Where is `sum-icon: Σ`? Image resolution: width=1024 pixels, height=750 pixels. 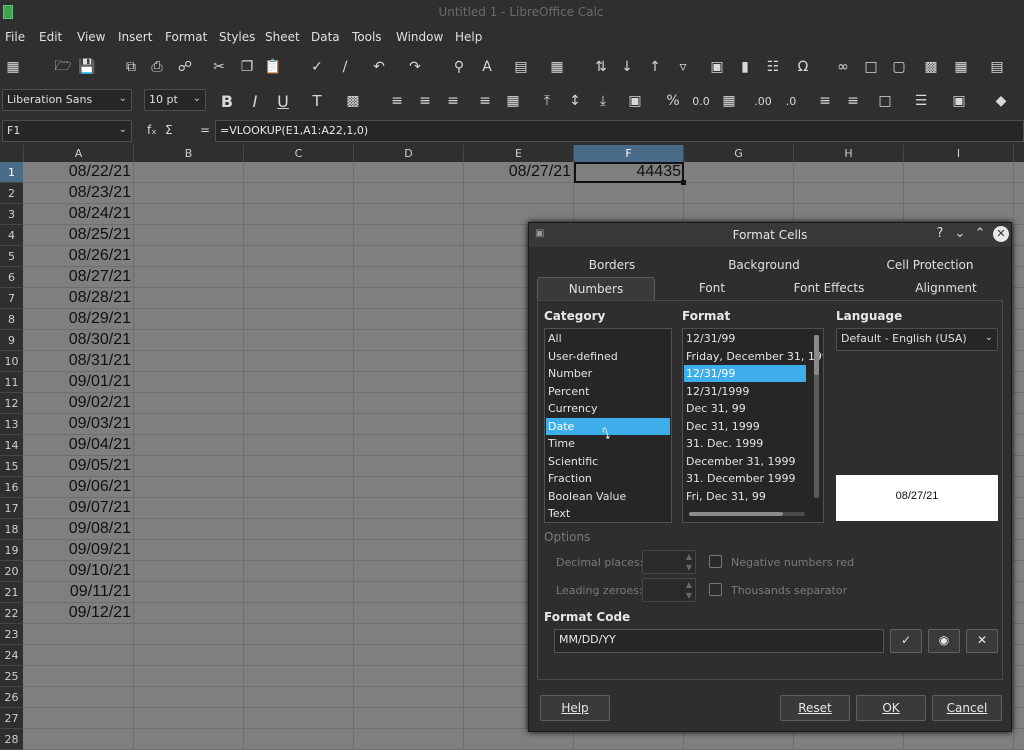
sum-icon: Σ is located at coordinates (169, 130).